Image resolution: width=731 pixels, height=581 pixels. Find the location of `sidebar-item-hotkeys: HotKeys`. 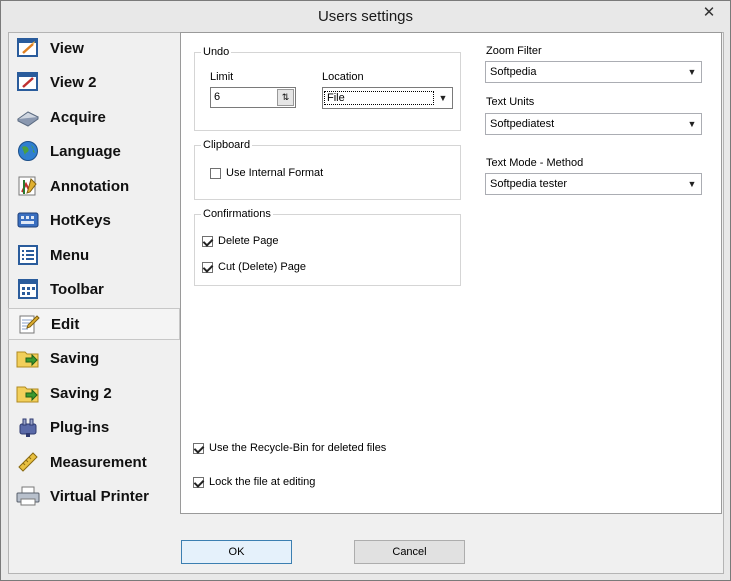

sidebar-item-hotkeys: HotKeys is located at coordinates (94, 220).